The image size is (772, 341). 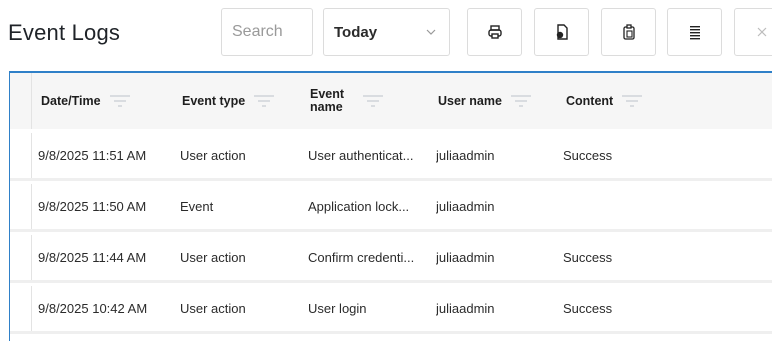 I want to click on column-header-event-name: Event name, so click(x=347, y=101).